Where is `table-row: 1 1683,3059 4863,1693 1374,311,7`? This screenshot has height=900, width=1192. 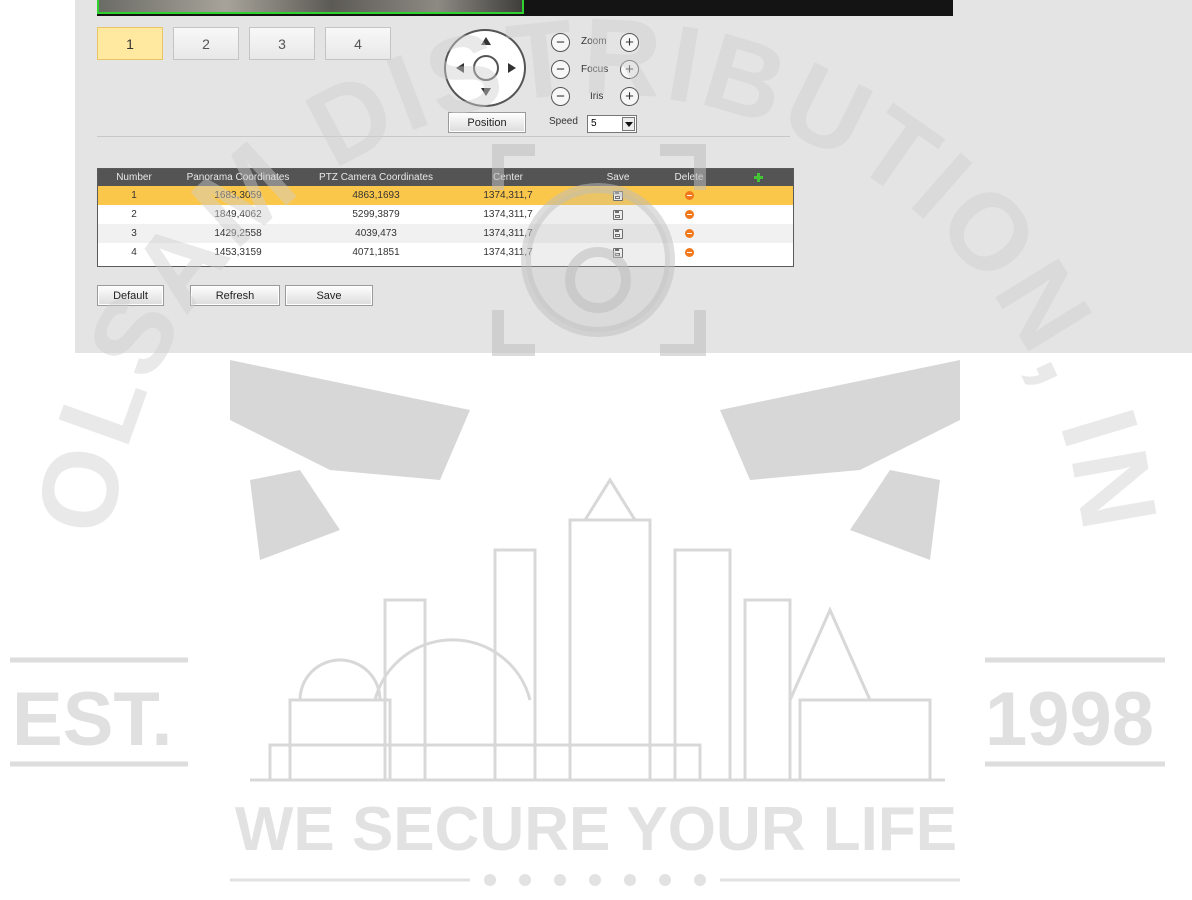 table-row: 1 1683,3059 4863,1693 1374,311,7 is located at coordinates (445, 195).